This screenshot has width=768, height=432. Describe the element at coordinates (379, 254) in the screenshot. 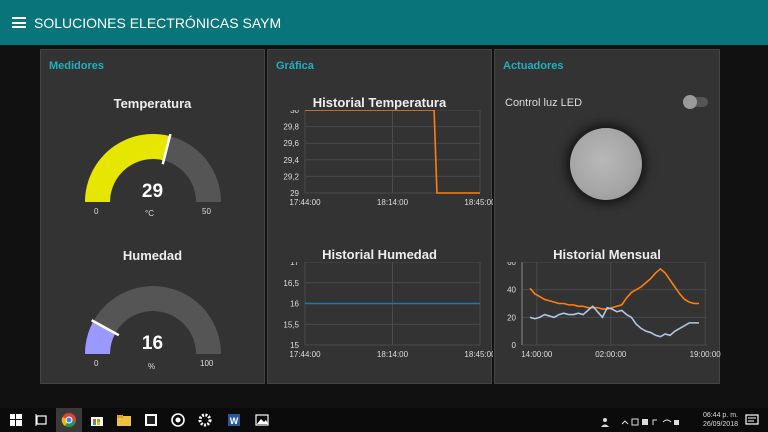

I see `chart-title-humedad: Historial Humedad` at that location.